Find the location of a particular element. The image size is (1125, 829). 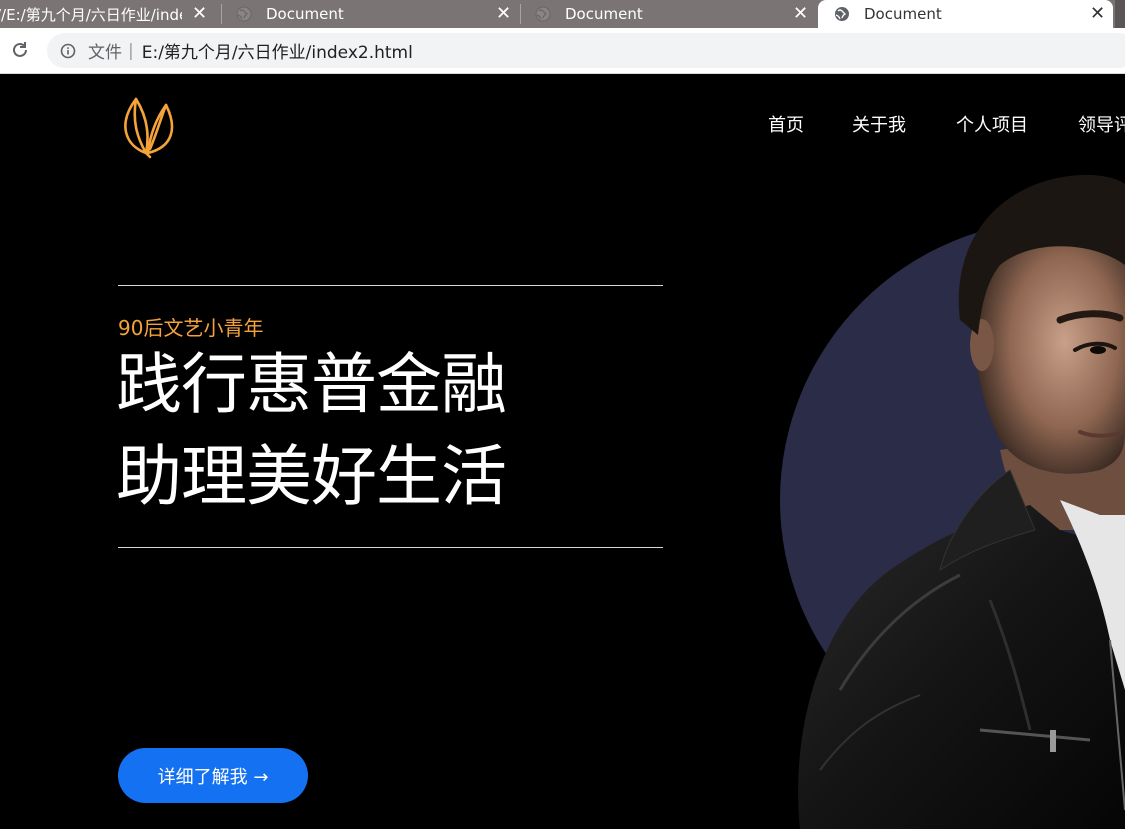

leaf-logo-icon is located at coordinates (148, 126).